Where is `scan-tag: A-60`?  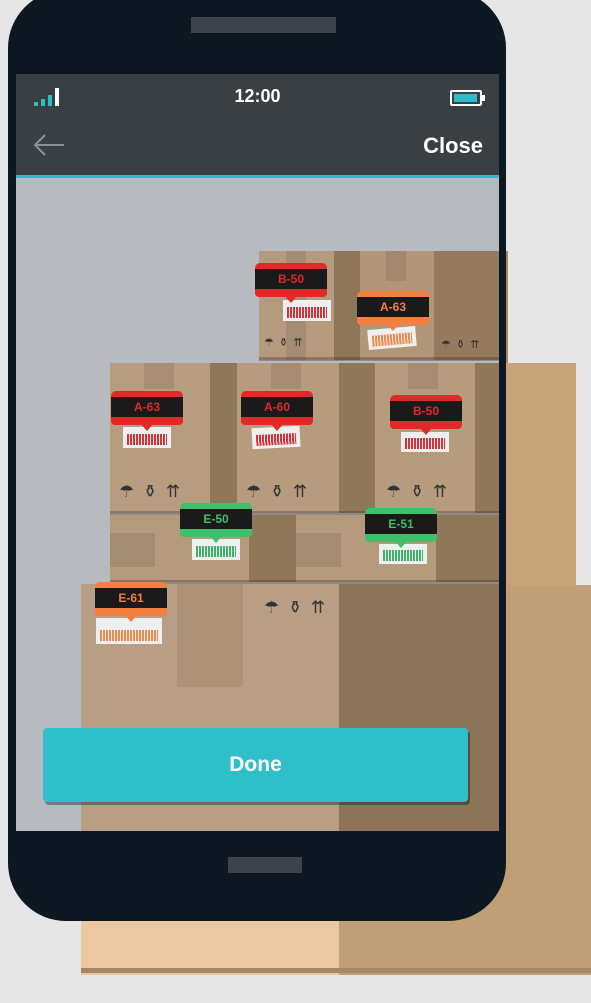 scan-tag: A-60 is located at coordinates (277, 411).